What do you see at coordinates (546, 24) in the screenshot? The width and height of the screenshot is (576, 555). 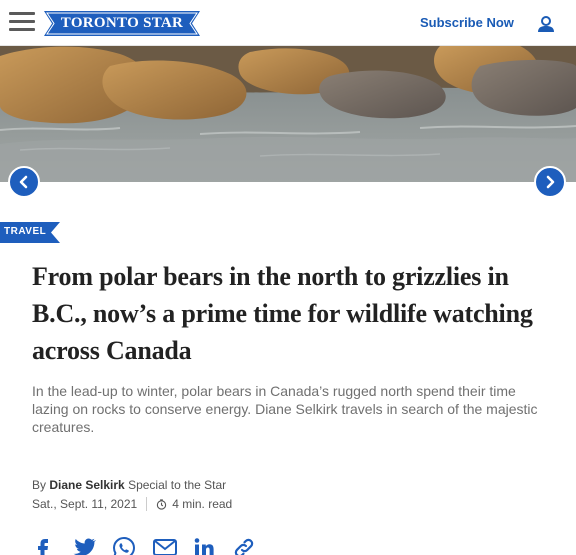 I see `user-account-icon` at bounding box center [546, 24].